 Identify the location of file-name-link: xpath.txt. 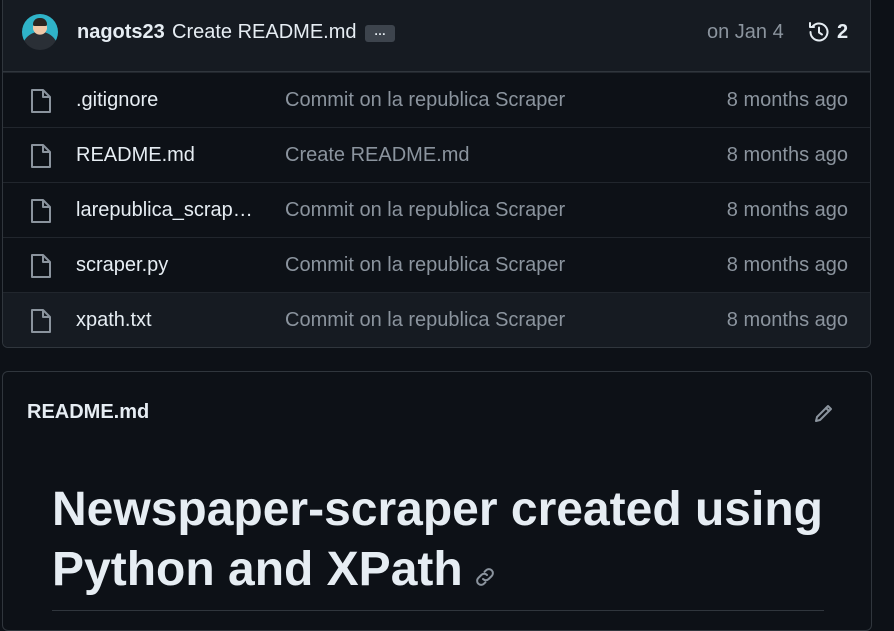
(166, 320).